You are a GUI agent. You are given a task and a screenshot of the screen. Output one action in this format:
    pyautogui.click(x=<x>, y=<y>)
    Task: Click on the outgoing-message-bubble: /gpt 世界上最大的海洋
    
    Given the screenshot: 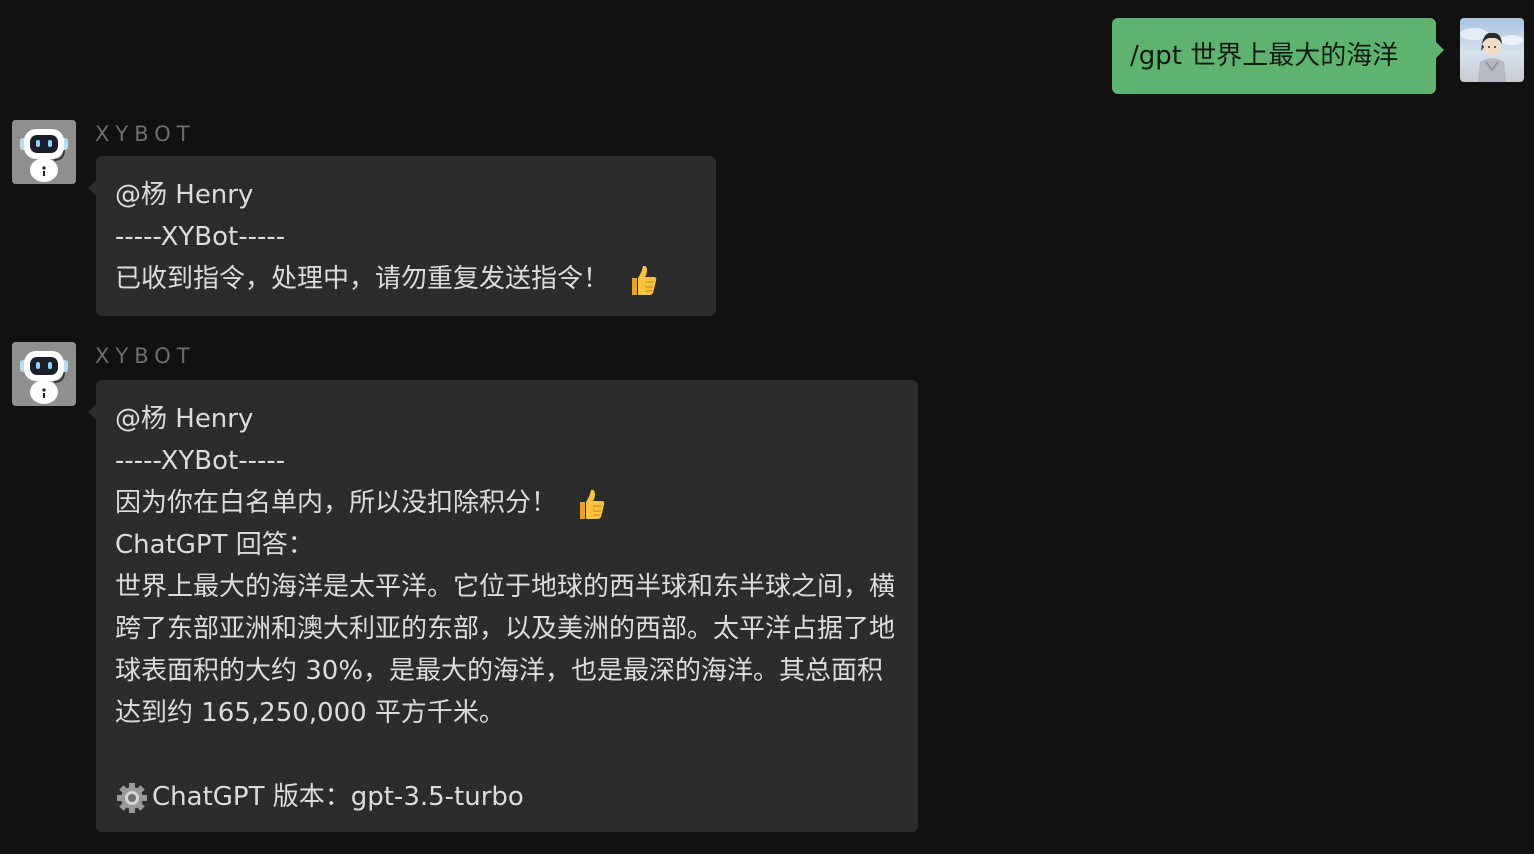 What is the action you would take?
    pyautogui.click(x=1278, y=56)
    